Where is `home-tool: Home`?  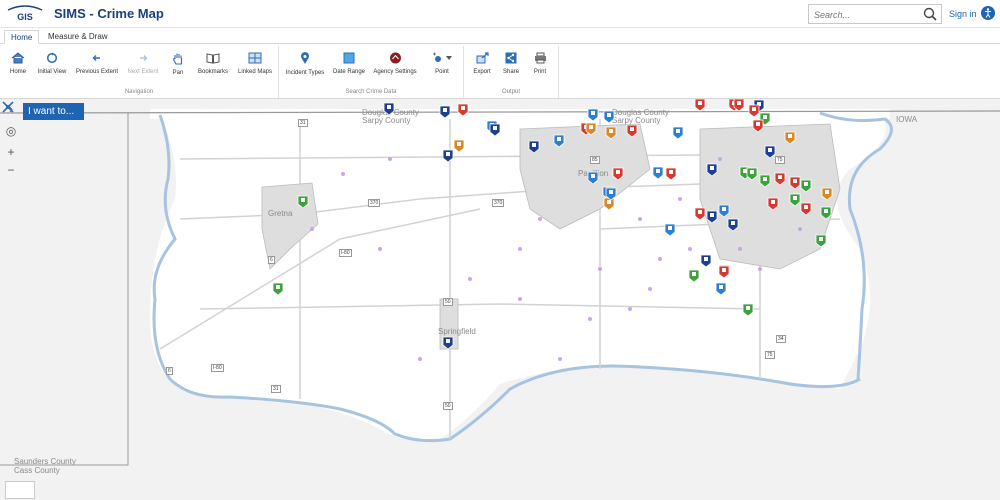
home-tool: Home is located at coordinates (18, 63).